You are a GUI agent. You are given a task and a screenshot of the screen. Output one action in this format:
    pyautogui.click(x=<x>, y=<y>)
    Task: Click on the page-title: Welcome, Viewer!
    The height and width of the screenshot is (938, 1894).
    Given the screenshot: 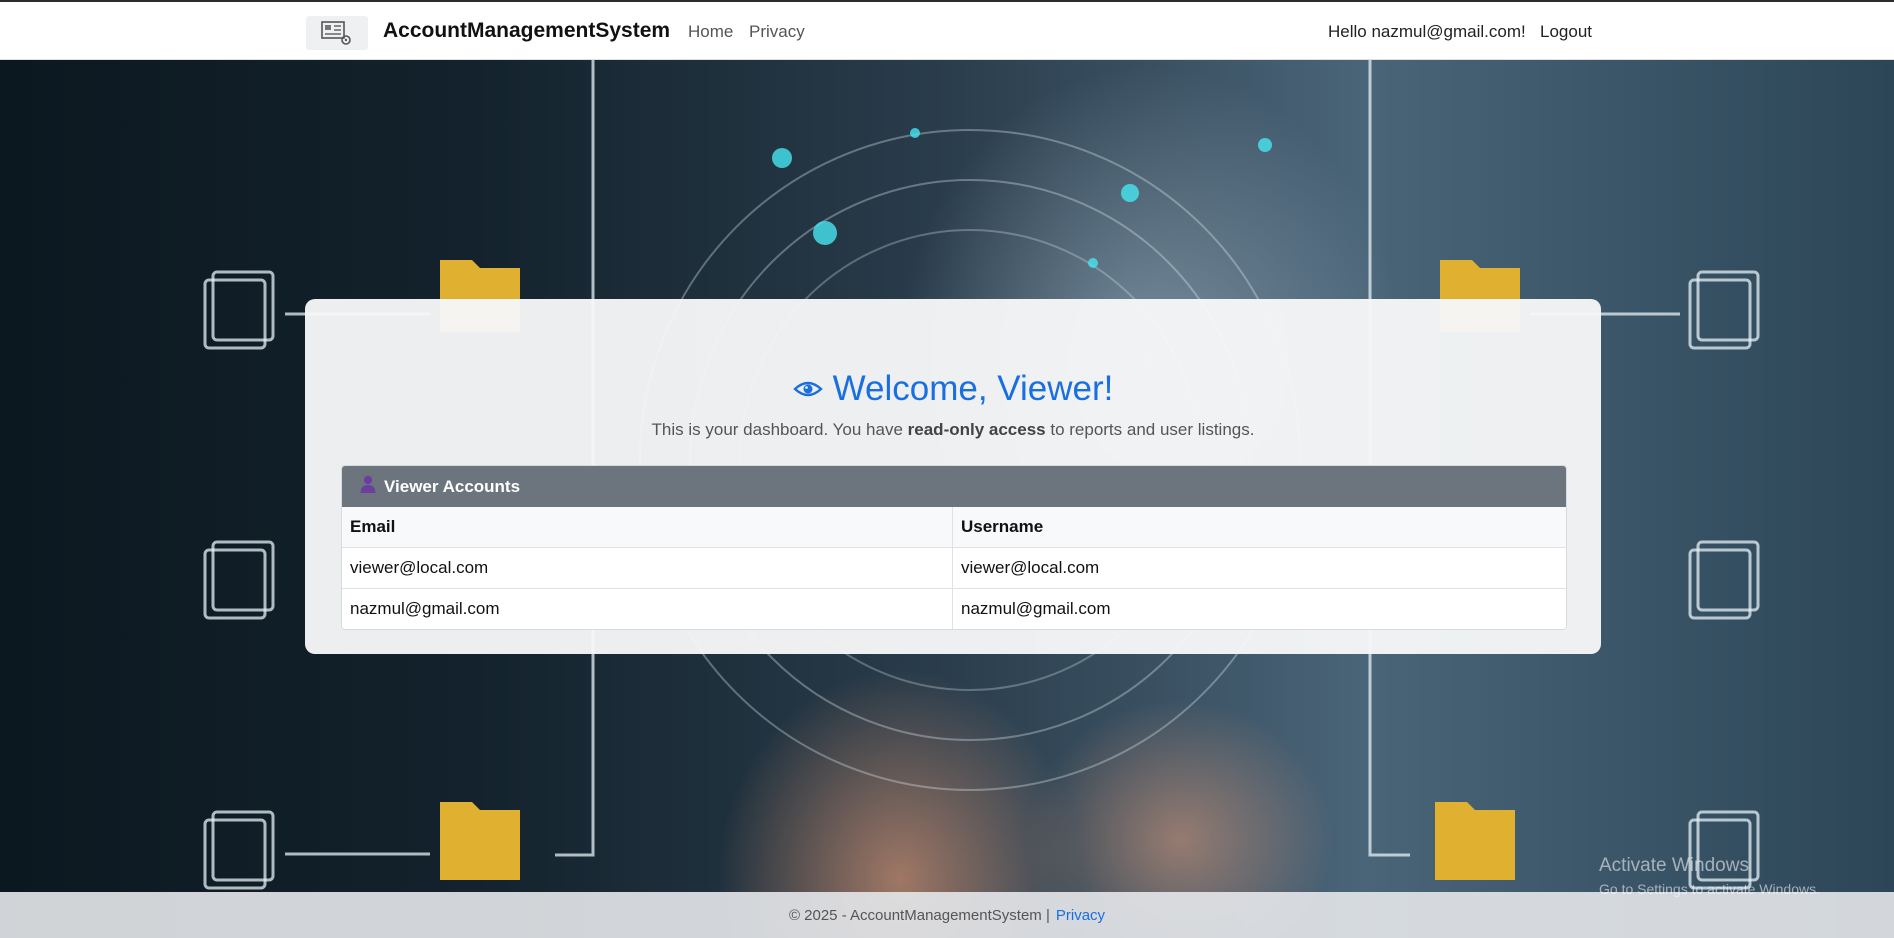 What is the action you would take?
    pyautogui.click(x=953, y=390)
    